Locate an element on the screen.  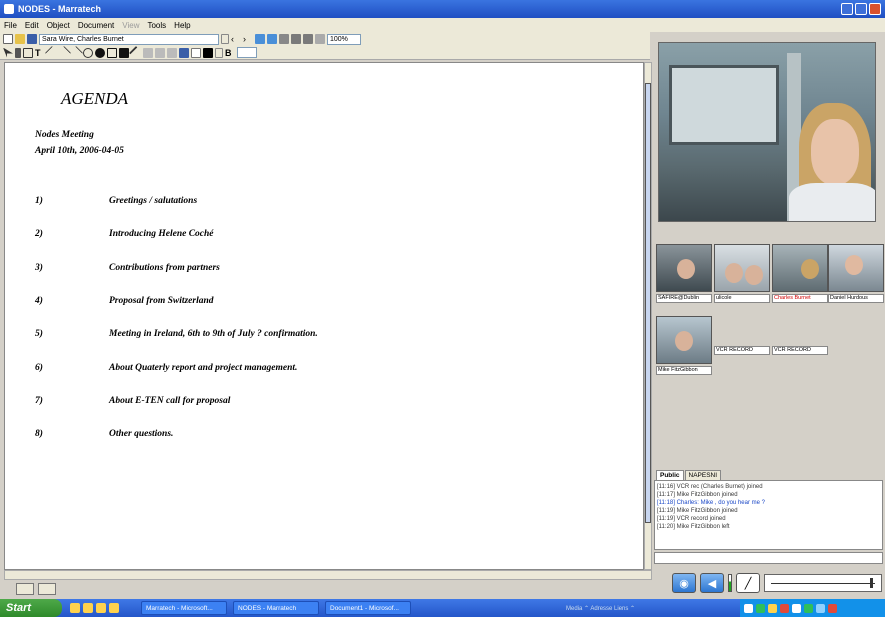
participant-combo: Sara Wire, Charles Burnet is located at coordinates (129, 39).